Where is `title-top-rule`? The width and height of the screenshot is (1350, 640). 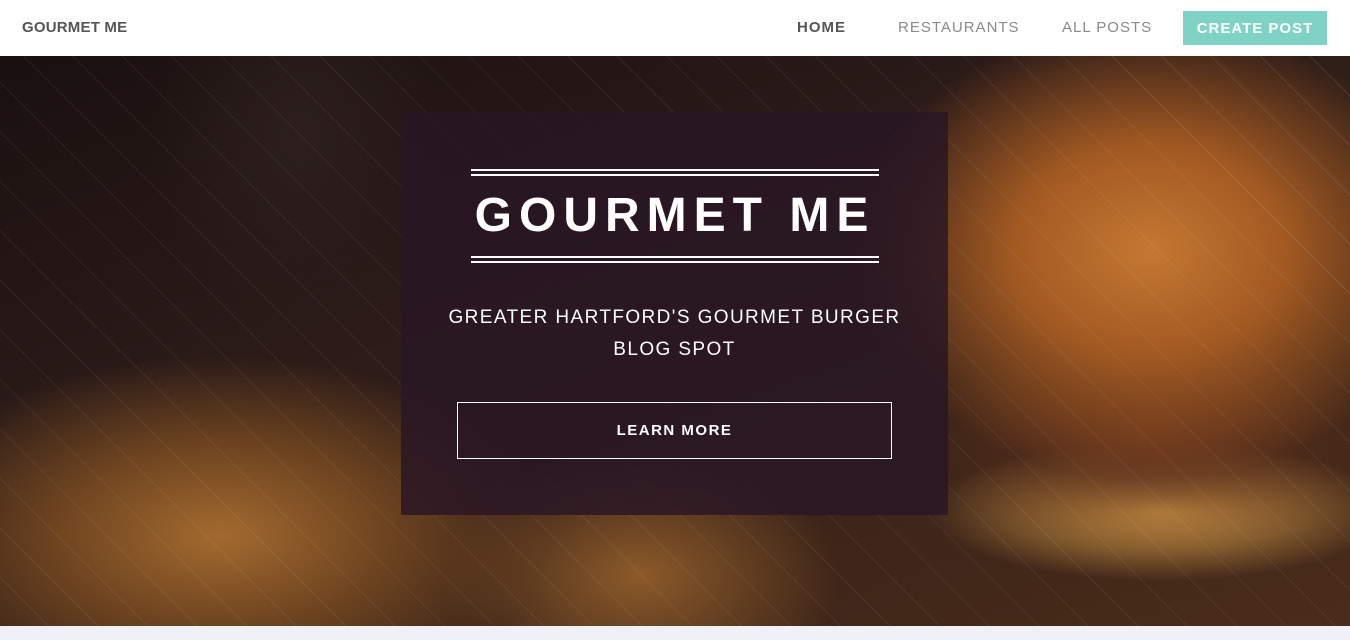 title-top-rule is located at coordinates (675, 170).